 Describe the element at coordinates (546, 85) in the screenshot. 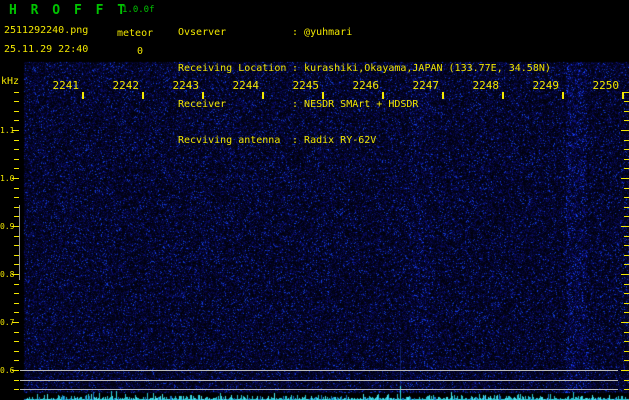

I see `x-tick-label: 2249` at that location.